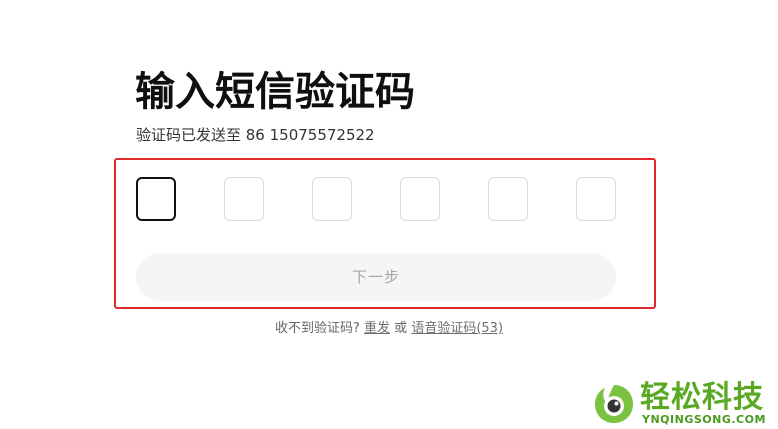  What do you see at coordinates (255, 135) in the screenshot?
I see `sent-to-text: 验证码已发送至 86 15075572522` at bounding box center [255, 135].